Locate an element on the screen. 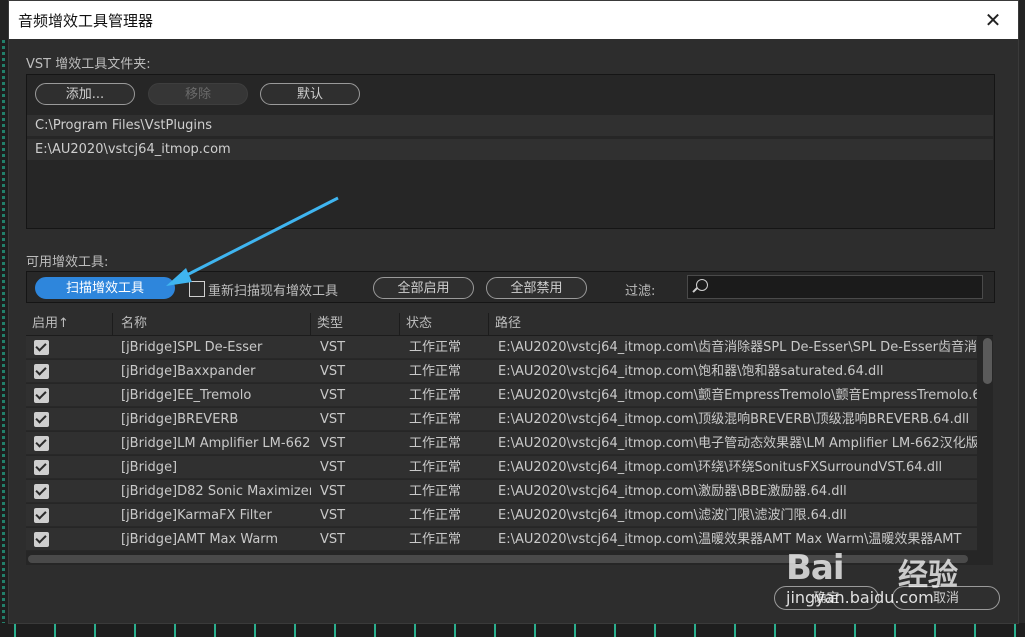 Image resolution: width=1025 pixels, height=637 pixels. column-enabled-label: 启用 is located at coordinates (45, 323).